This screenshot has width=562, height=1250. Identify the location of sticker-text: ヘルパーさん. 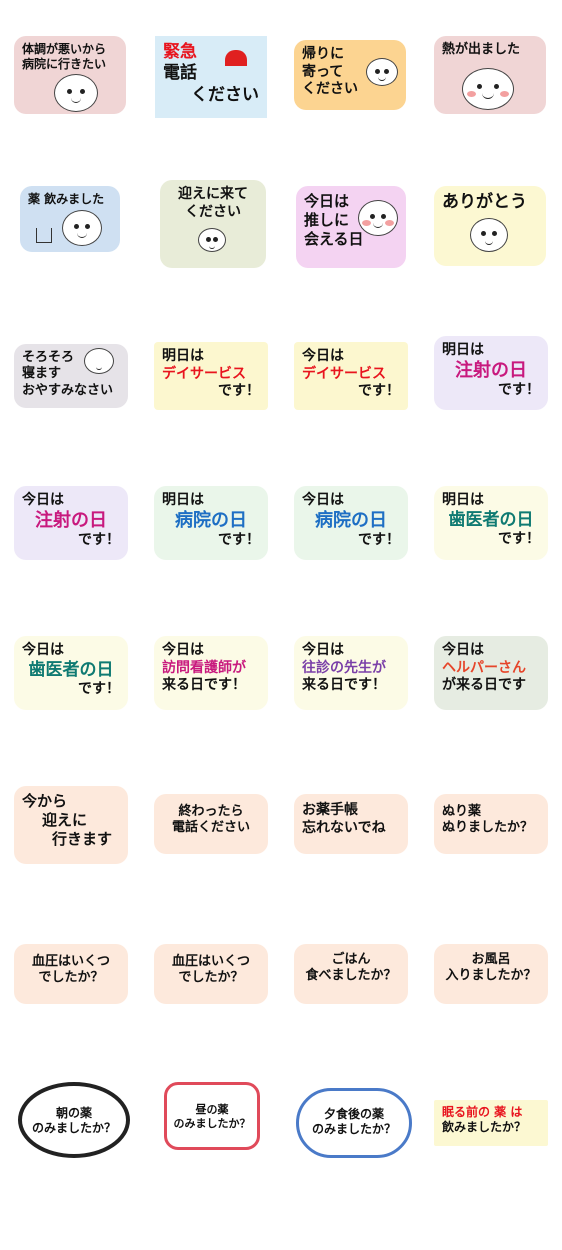
(484, 667).